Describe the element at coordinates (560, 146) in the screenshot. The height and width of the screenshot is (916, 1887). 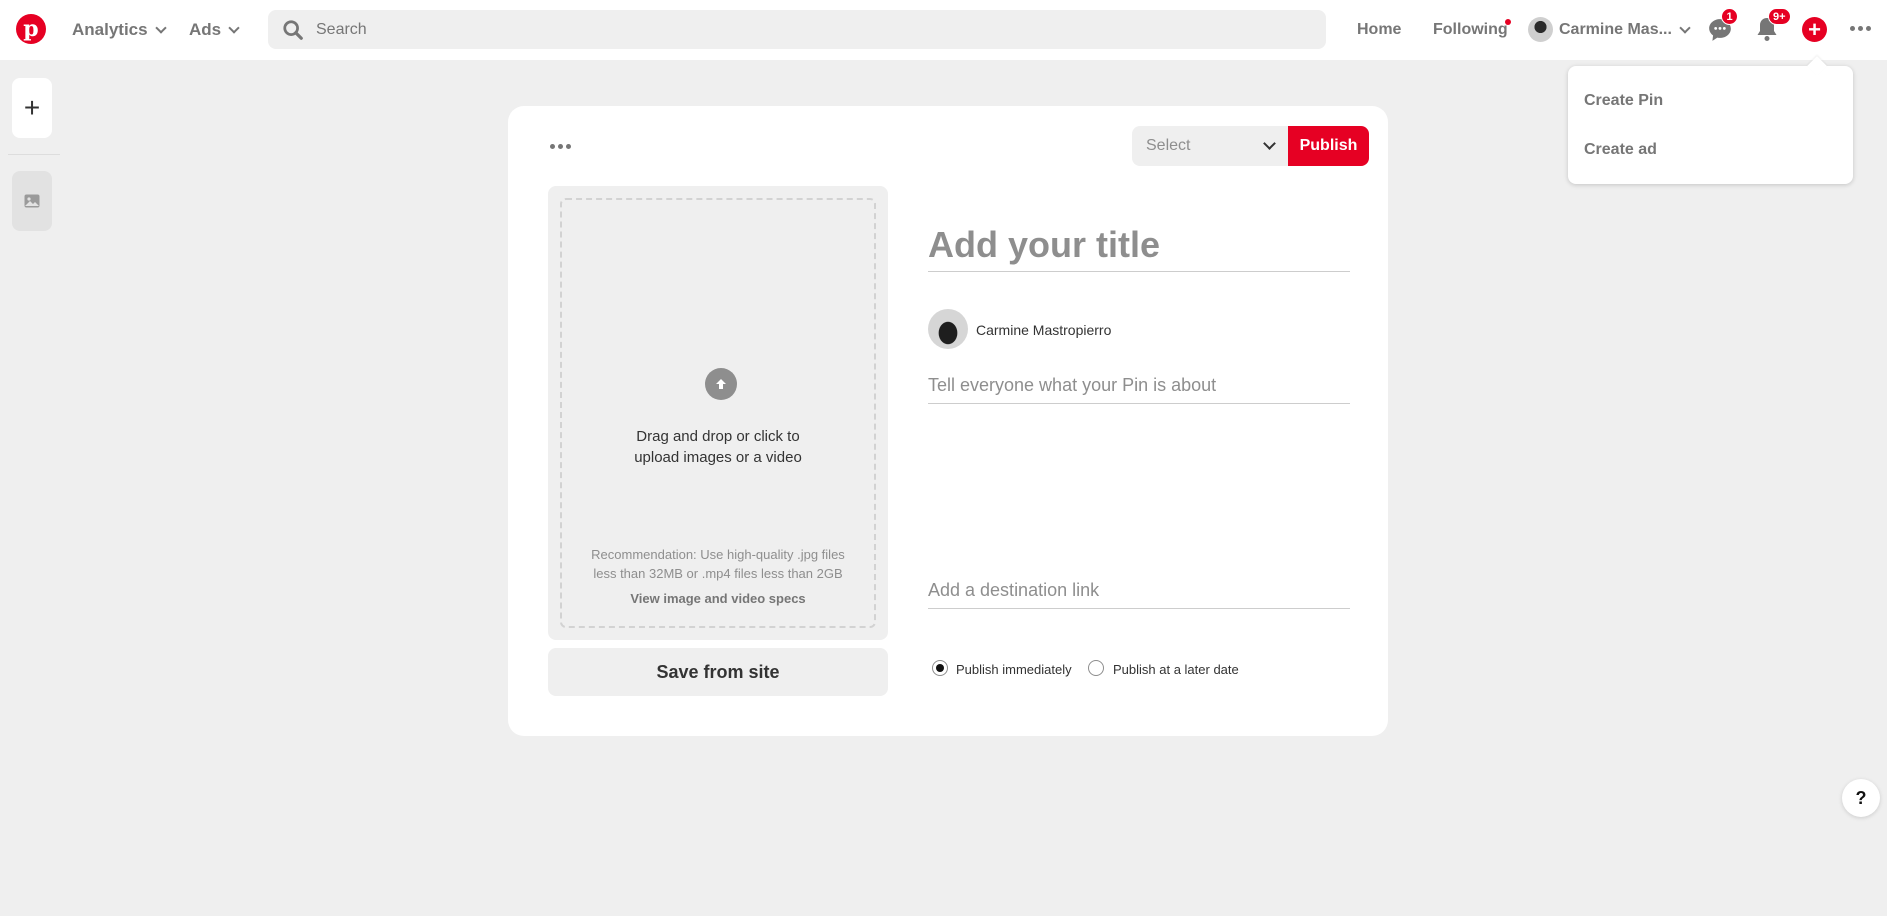
I see `pin-options-icon` at that location.